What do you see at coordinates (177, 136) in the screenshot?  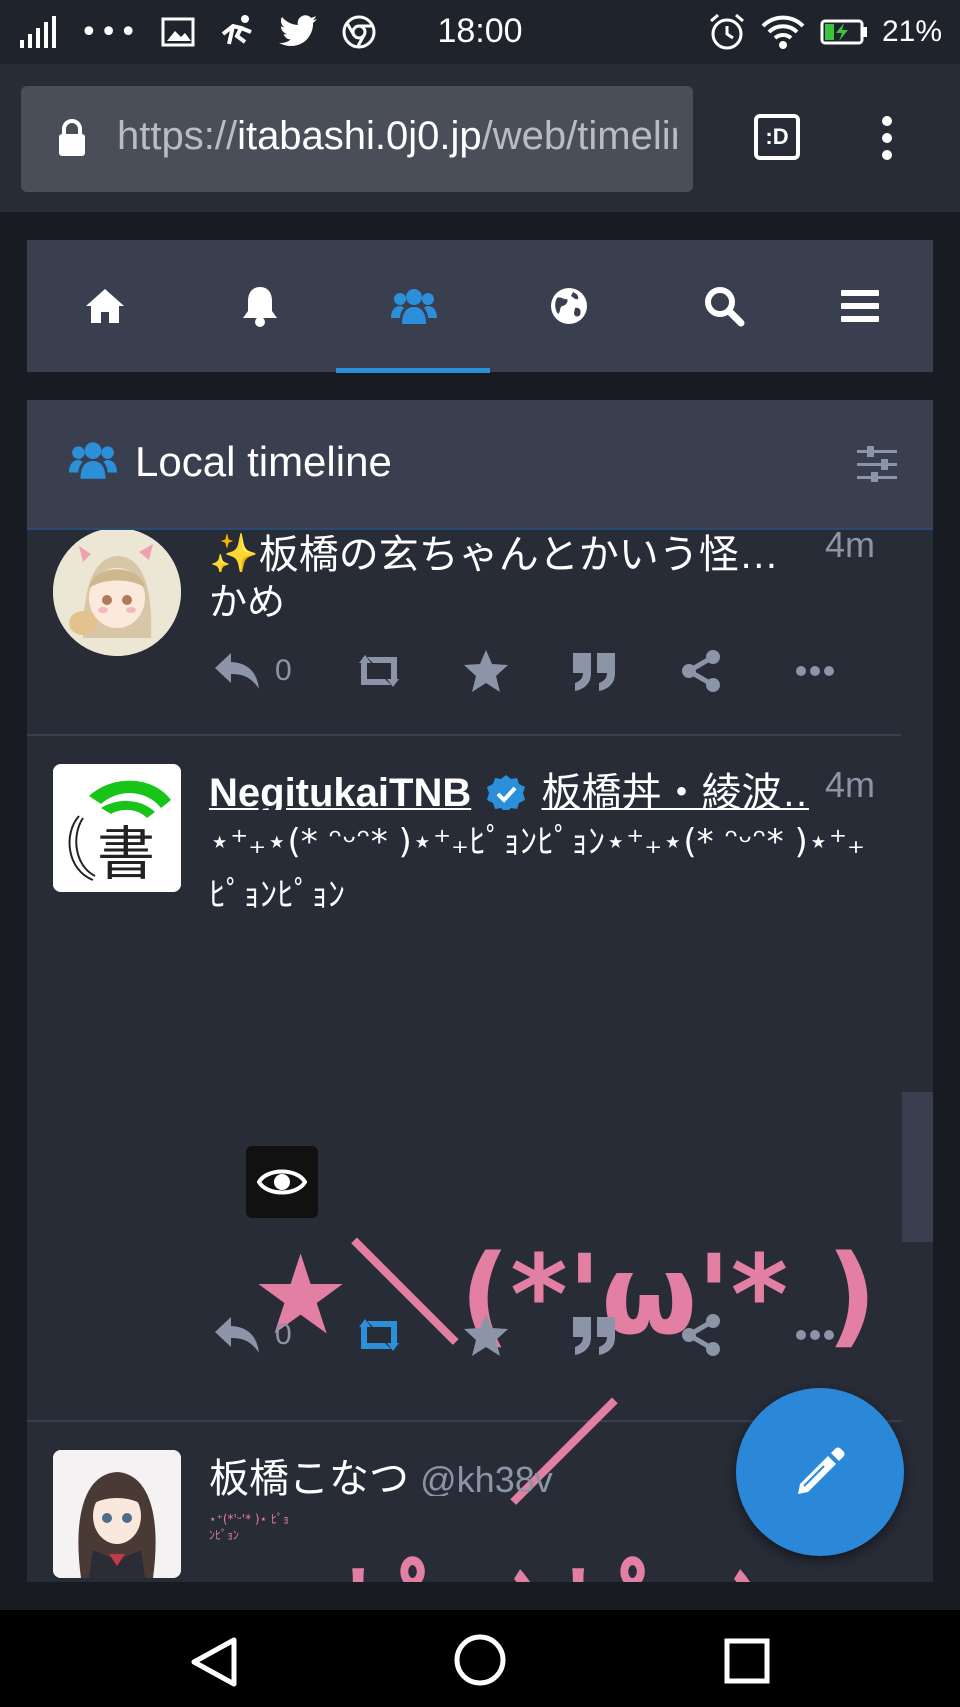 I see `url-scheme: https://` at bounding box center [177, 136].